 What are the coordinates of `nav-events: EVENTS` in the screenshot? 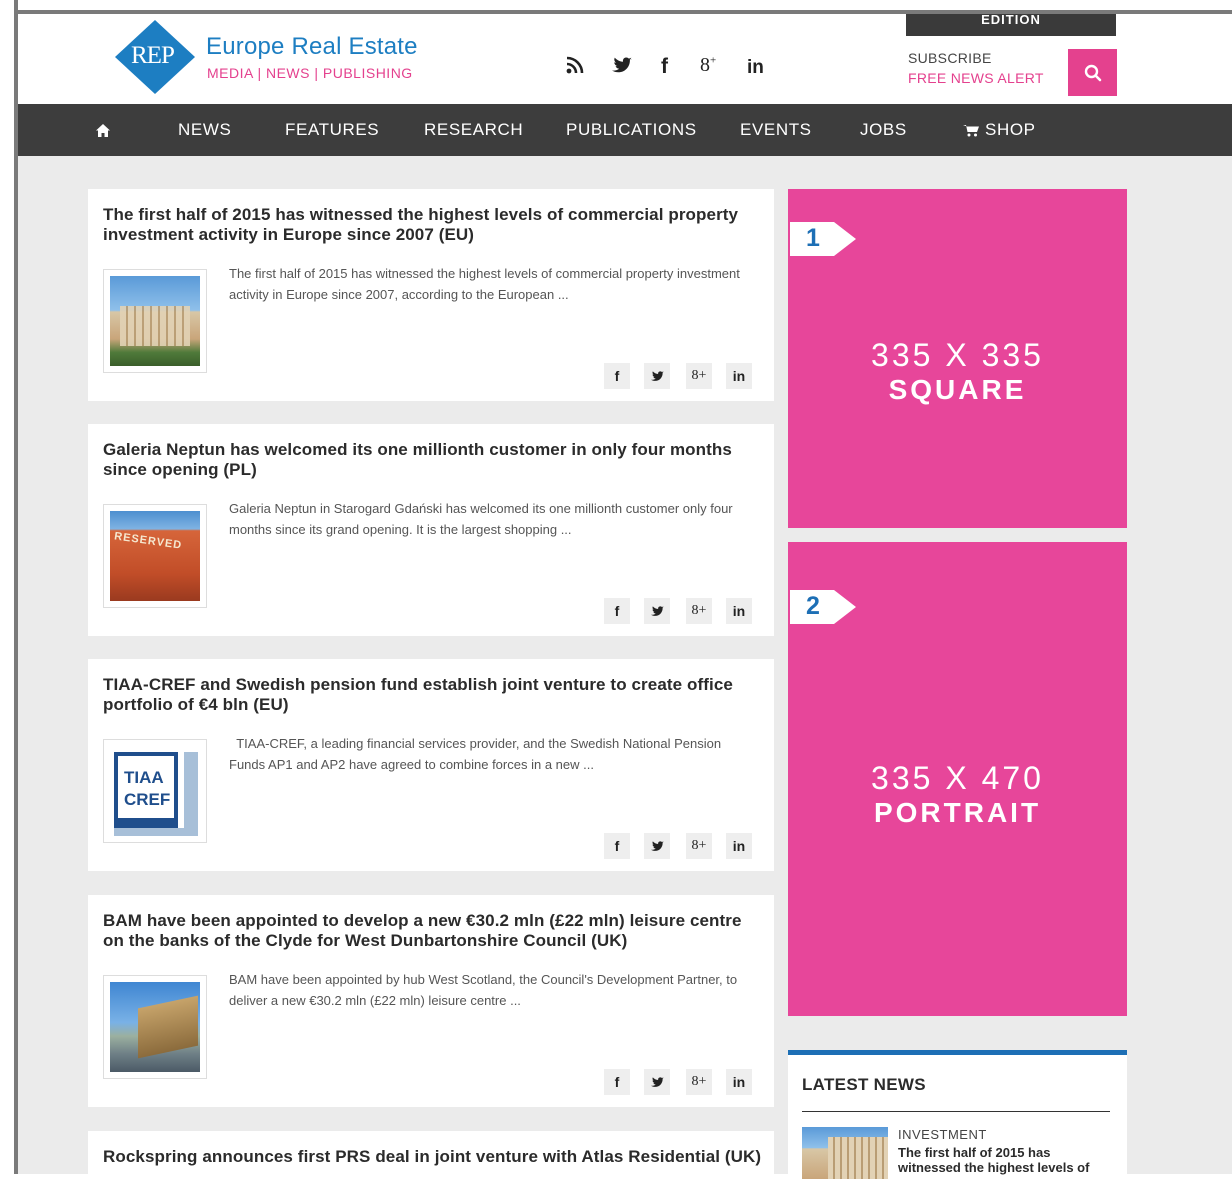 It's located at (776, 130).